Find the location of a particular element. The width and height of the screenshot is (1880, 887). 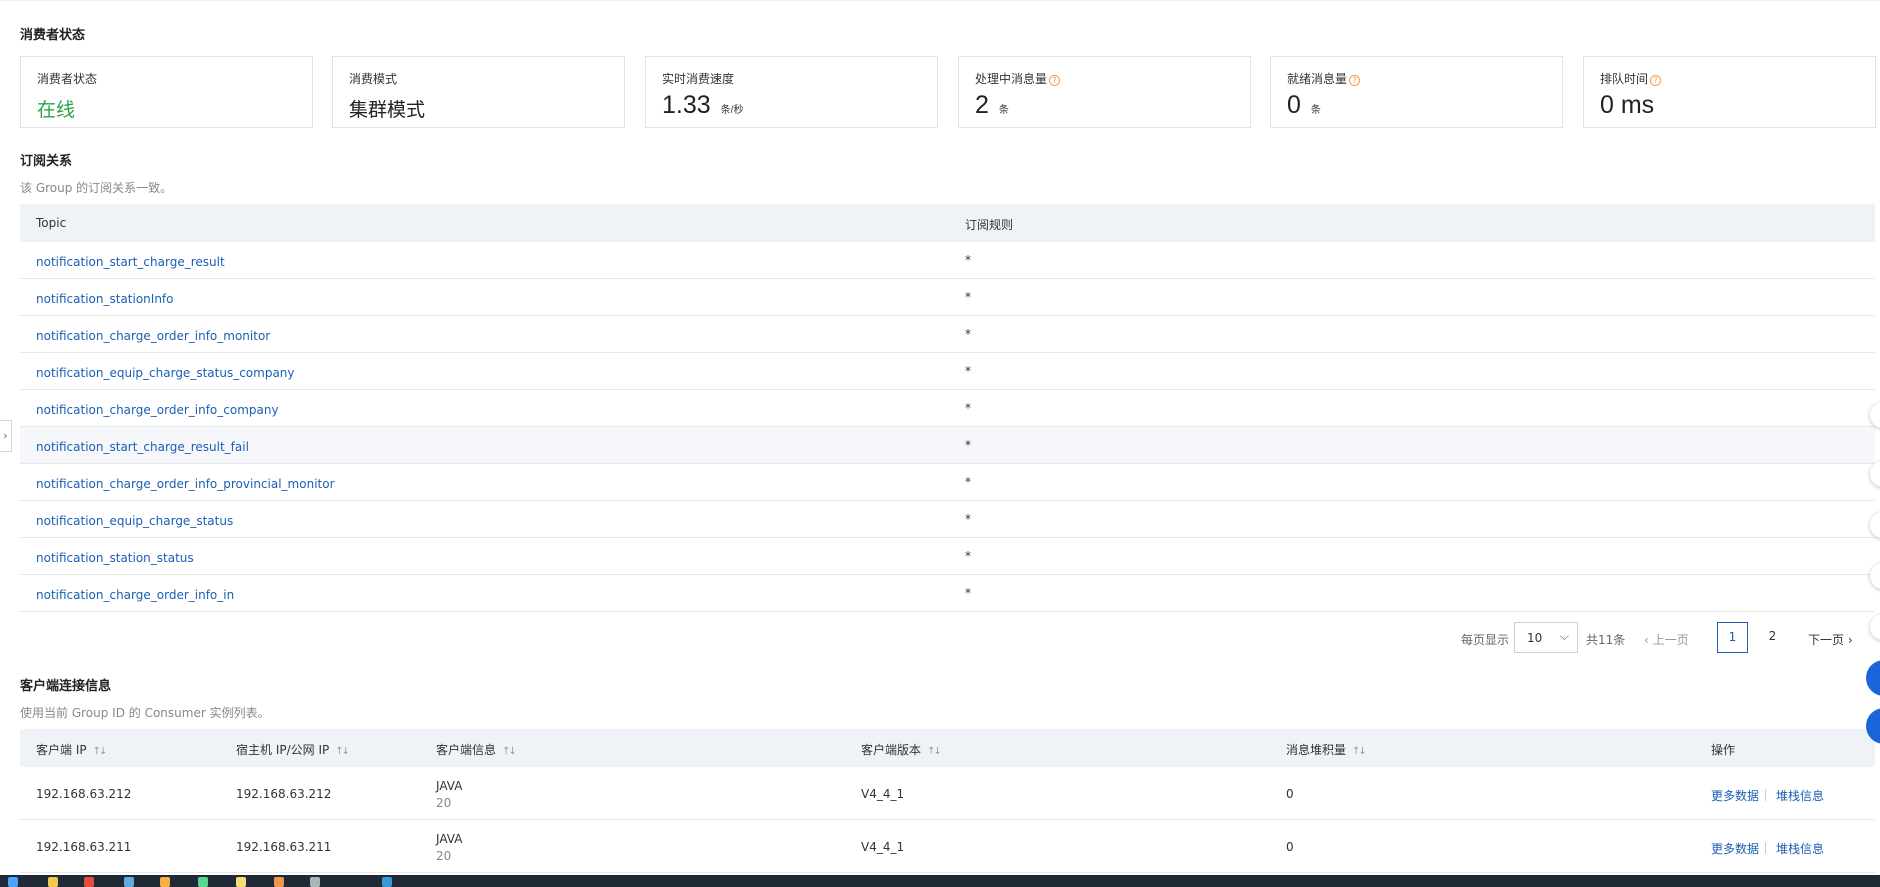

col-host-ip: 宿主机 IP/公网 IP ↑↓ is located at coordinates (293, 749).